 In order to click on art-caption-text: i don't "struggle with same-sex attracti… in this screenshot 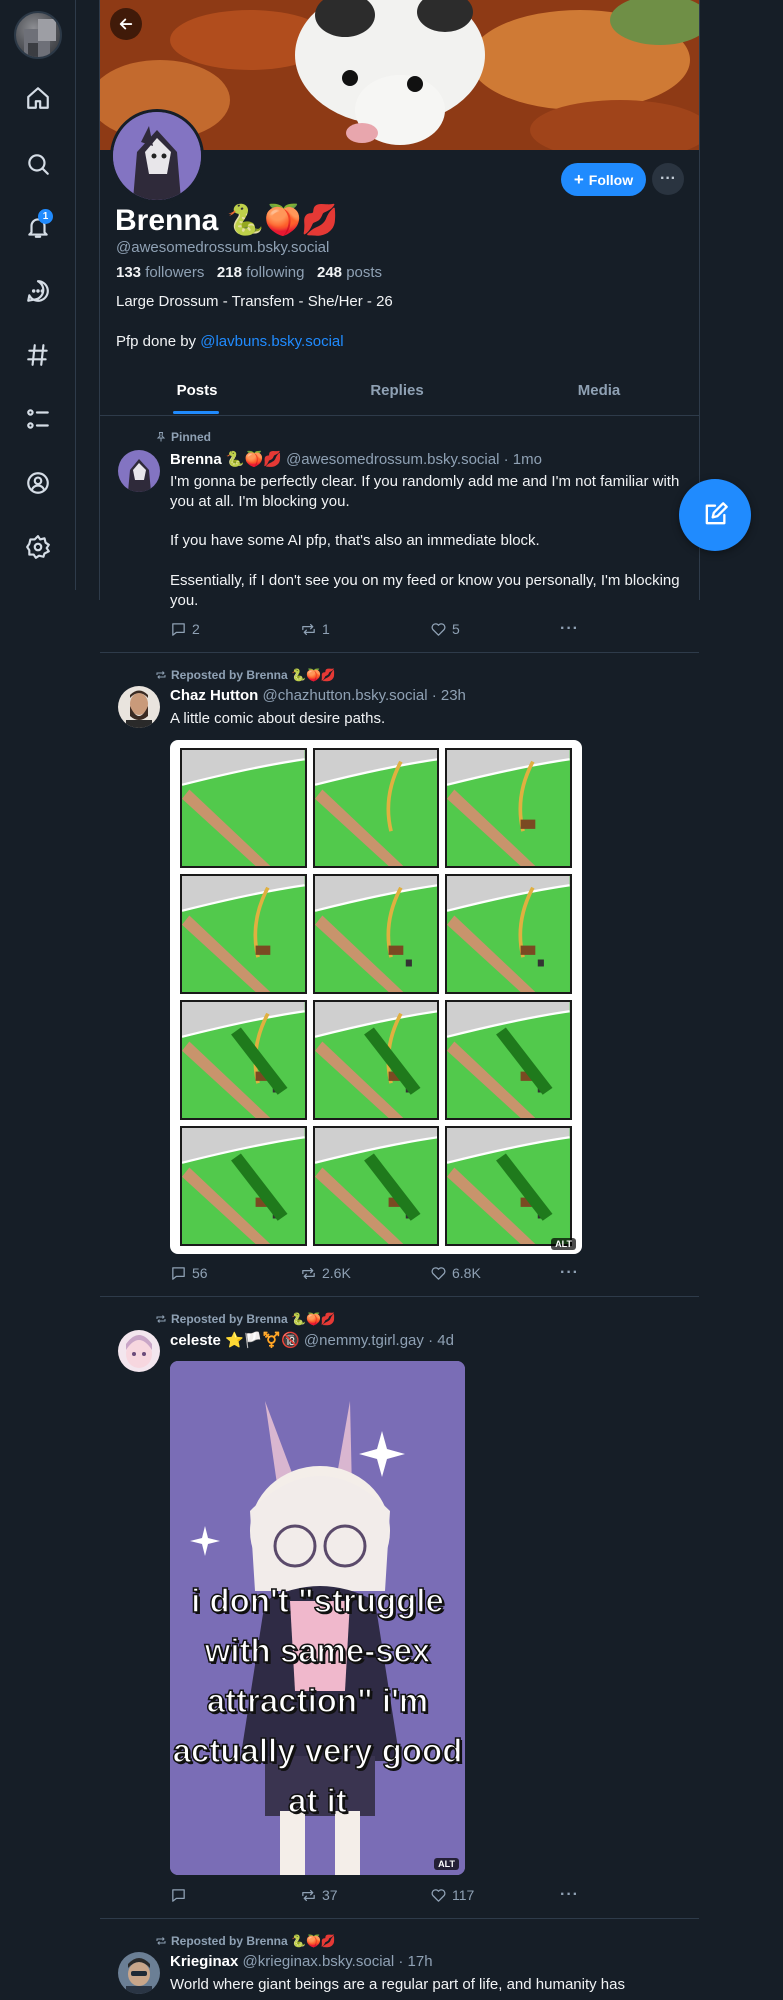, I will do `click(317, 1700)`.